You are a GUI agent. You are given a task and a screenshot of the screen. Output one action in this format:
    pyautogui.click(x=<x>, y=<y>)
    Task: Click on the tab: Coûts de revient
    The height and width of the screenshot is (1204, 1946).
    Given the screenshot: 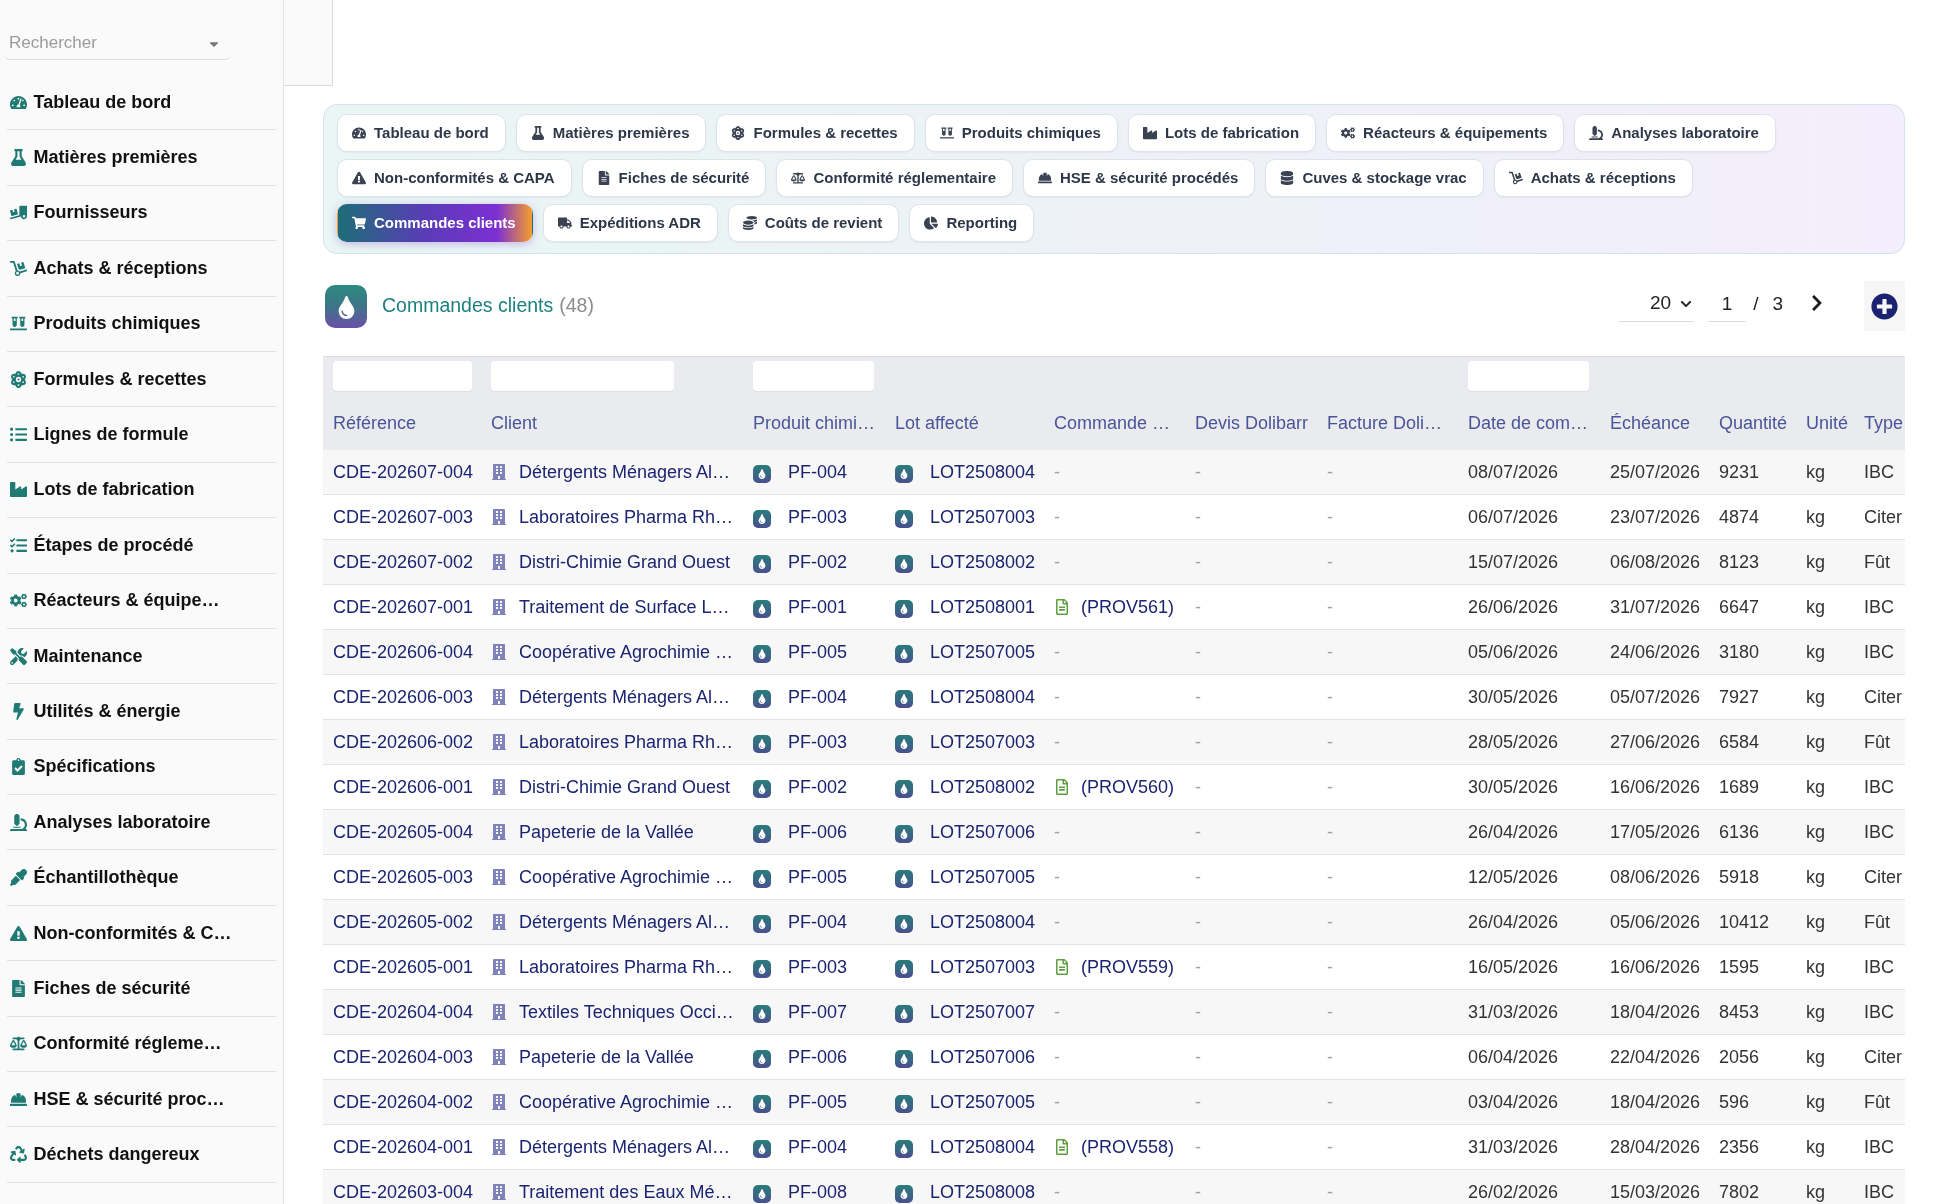 What is the action you would take?
    pyautogui.click(x=813, y=223)
    